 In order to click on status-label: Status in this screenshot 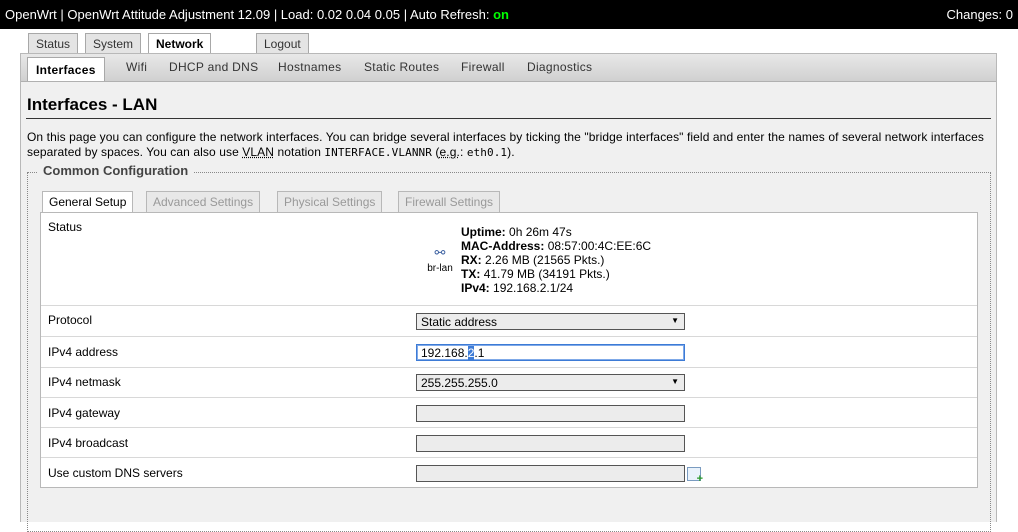, I will do `click(65, 227)`.